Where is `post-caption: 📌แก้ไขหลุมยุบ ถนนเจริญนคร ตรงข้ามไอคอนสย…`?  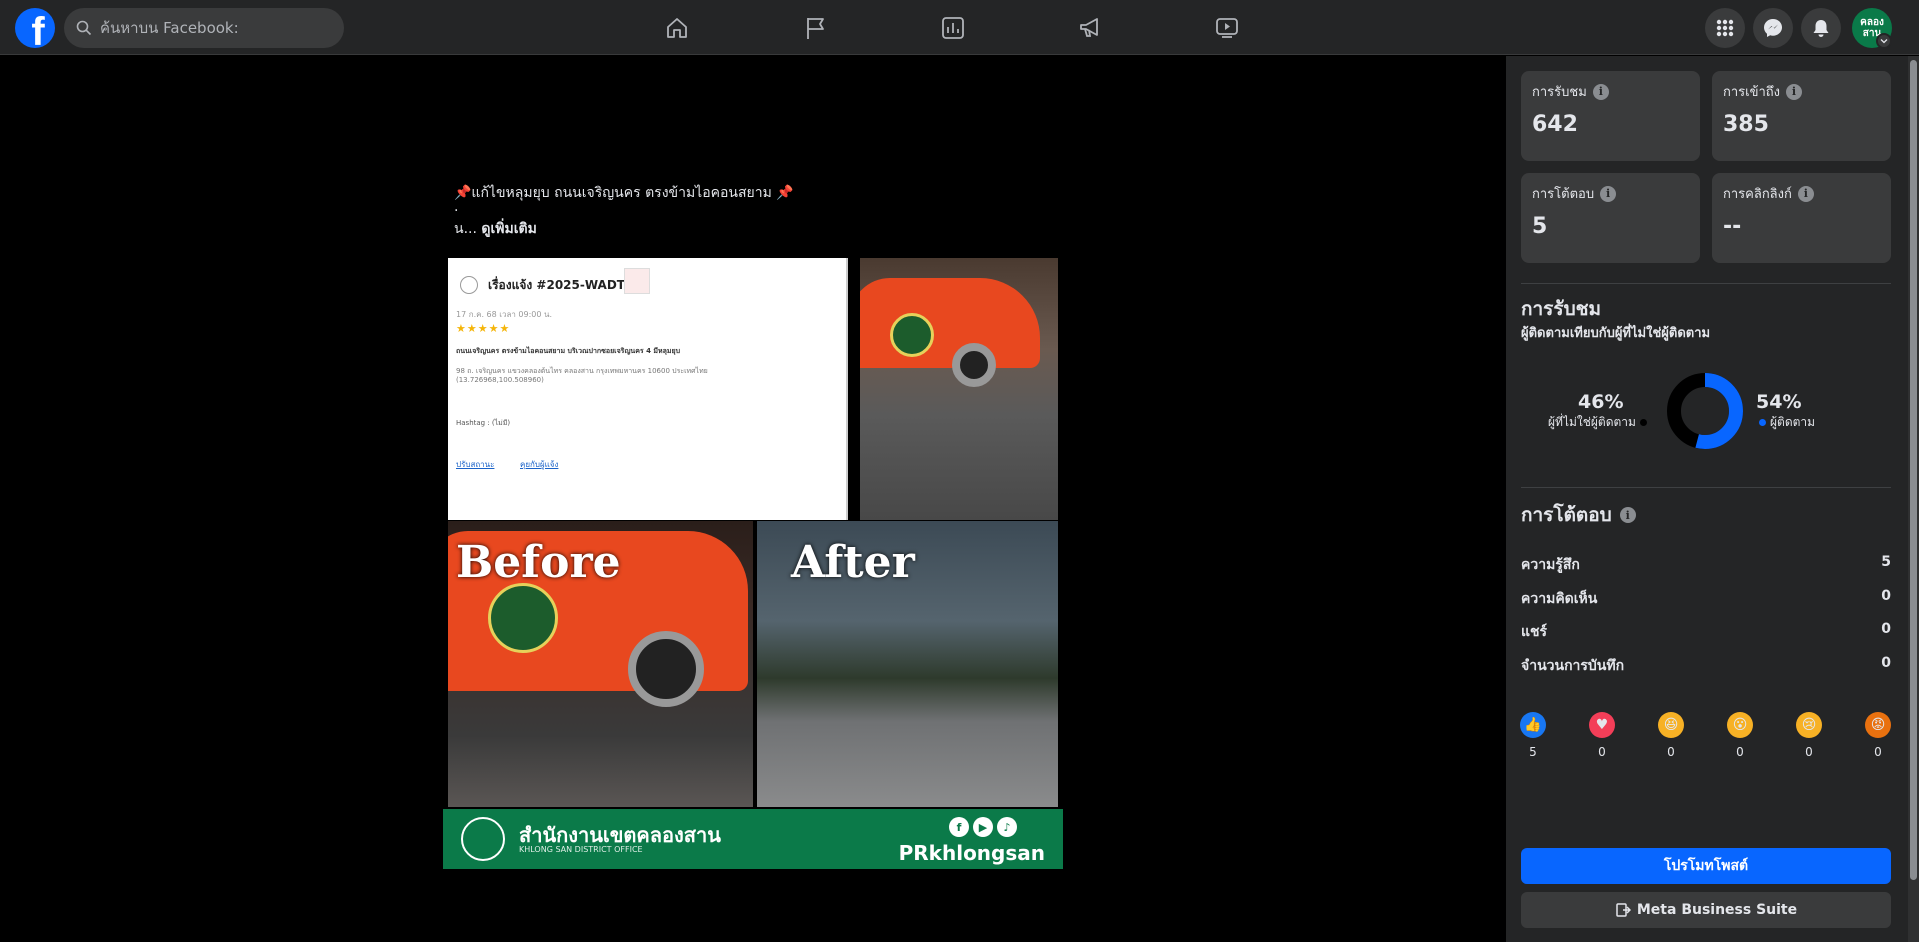
post-caption: 📌แก้ไขหลุมยุบ ถนนเจริญนคร ตรงข้ามไอคอนสย… is located at coordinates (764, 211).